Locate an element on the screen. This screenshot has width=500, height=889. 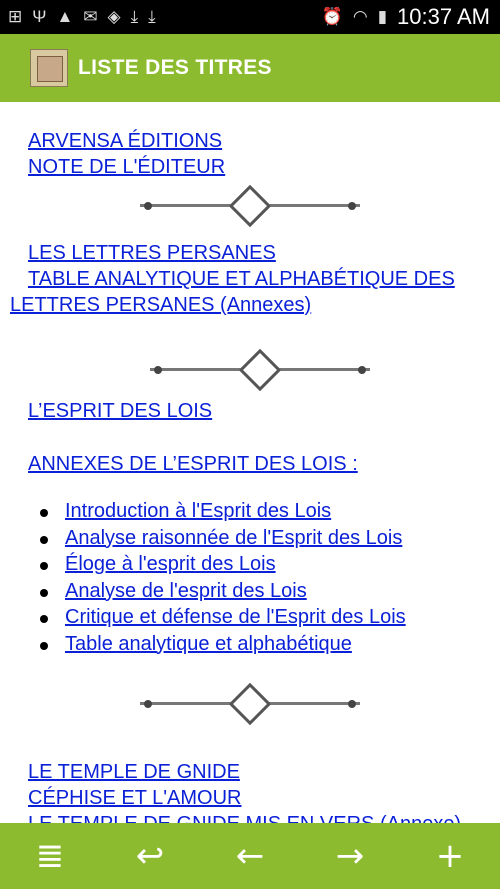
plus-icon: + is located at coordinates (450, 856).